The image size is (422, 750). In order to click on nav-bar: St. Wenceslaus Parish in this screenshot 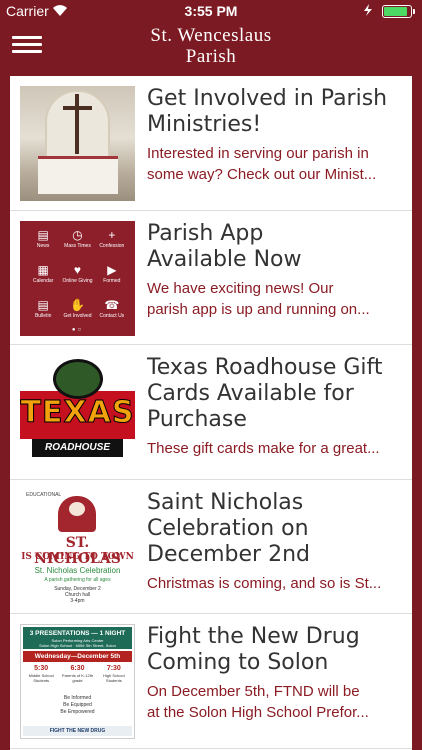, I will do `click(211, 48)`.